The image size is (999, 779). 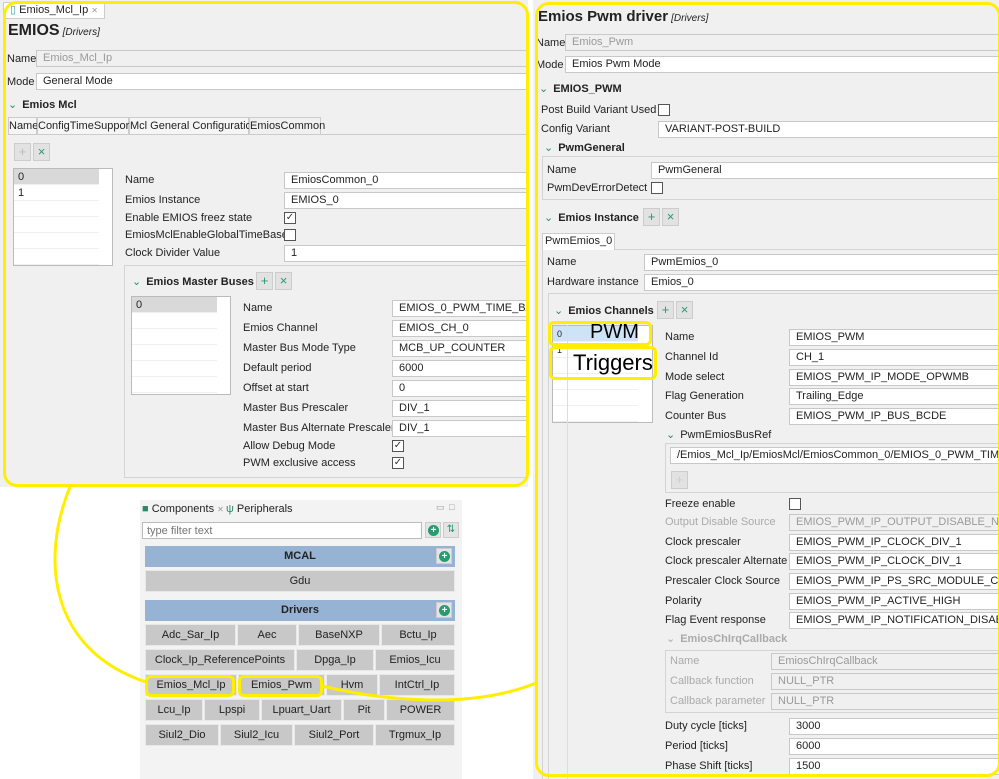 I want to click on connector-line-pwm, so click(x=429, y=691).